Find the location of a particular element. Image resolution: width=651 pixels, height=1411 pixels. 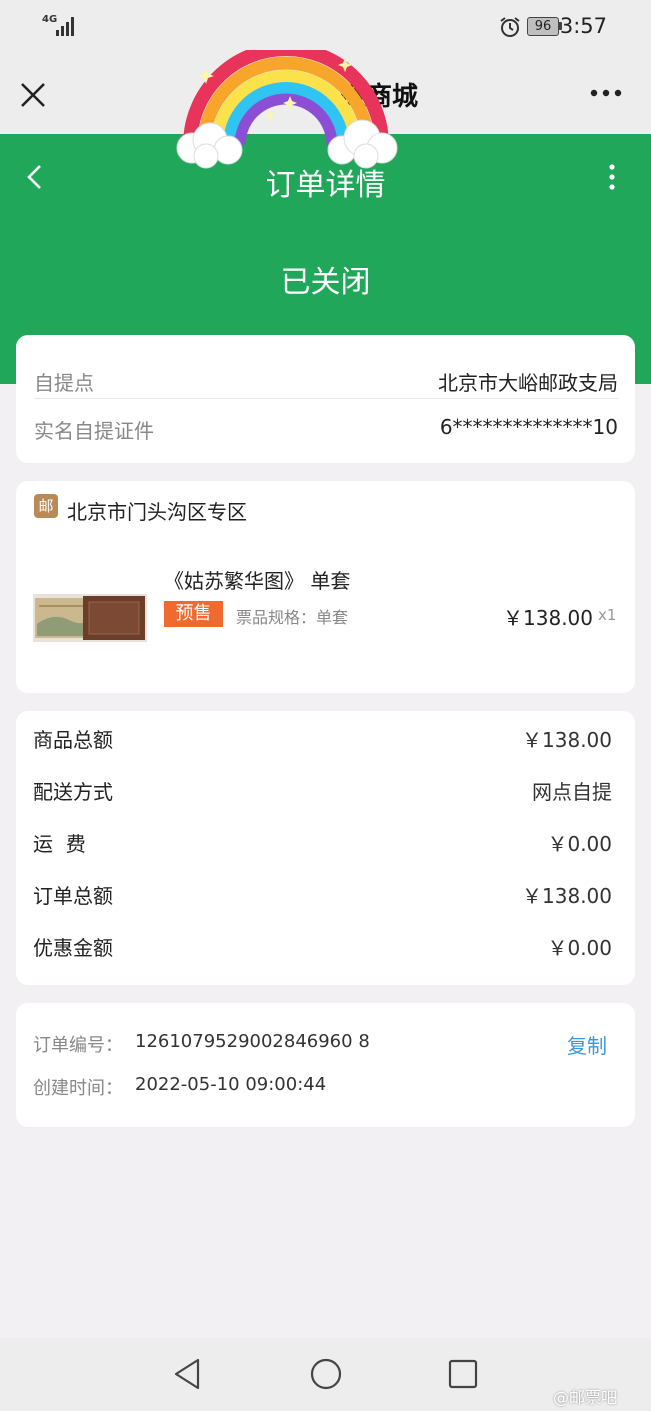

summary-label: 优惠金额 is located at coordinates (73, 948).